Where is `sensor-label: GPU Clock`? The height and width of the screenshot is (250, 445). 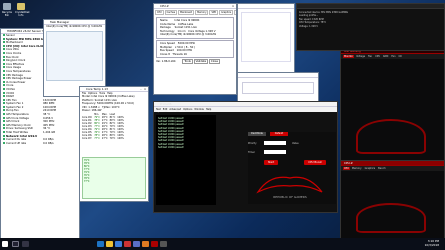
sensor-label: GPU Clock is located at coordinates (13, 122).